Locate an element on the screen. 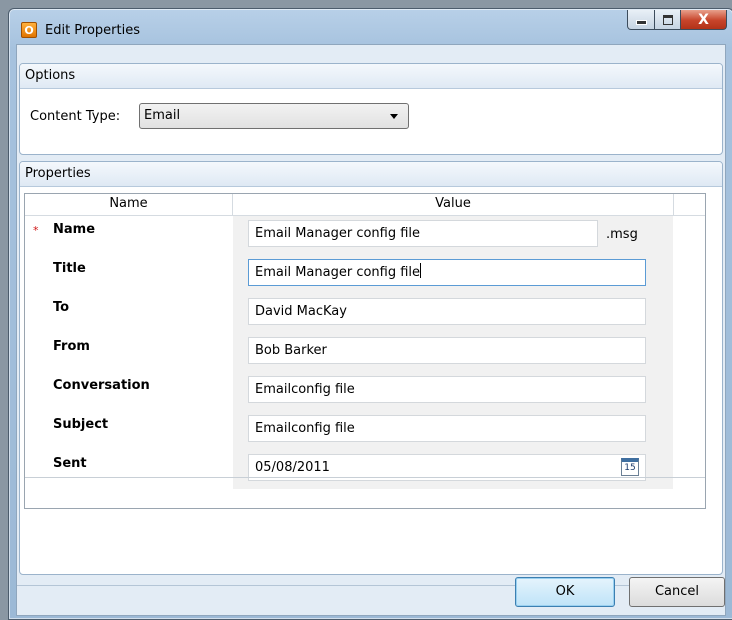 This screenshot has width=732, height=620. column-header-name: Name is located at coordinates (129, 204).